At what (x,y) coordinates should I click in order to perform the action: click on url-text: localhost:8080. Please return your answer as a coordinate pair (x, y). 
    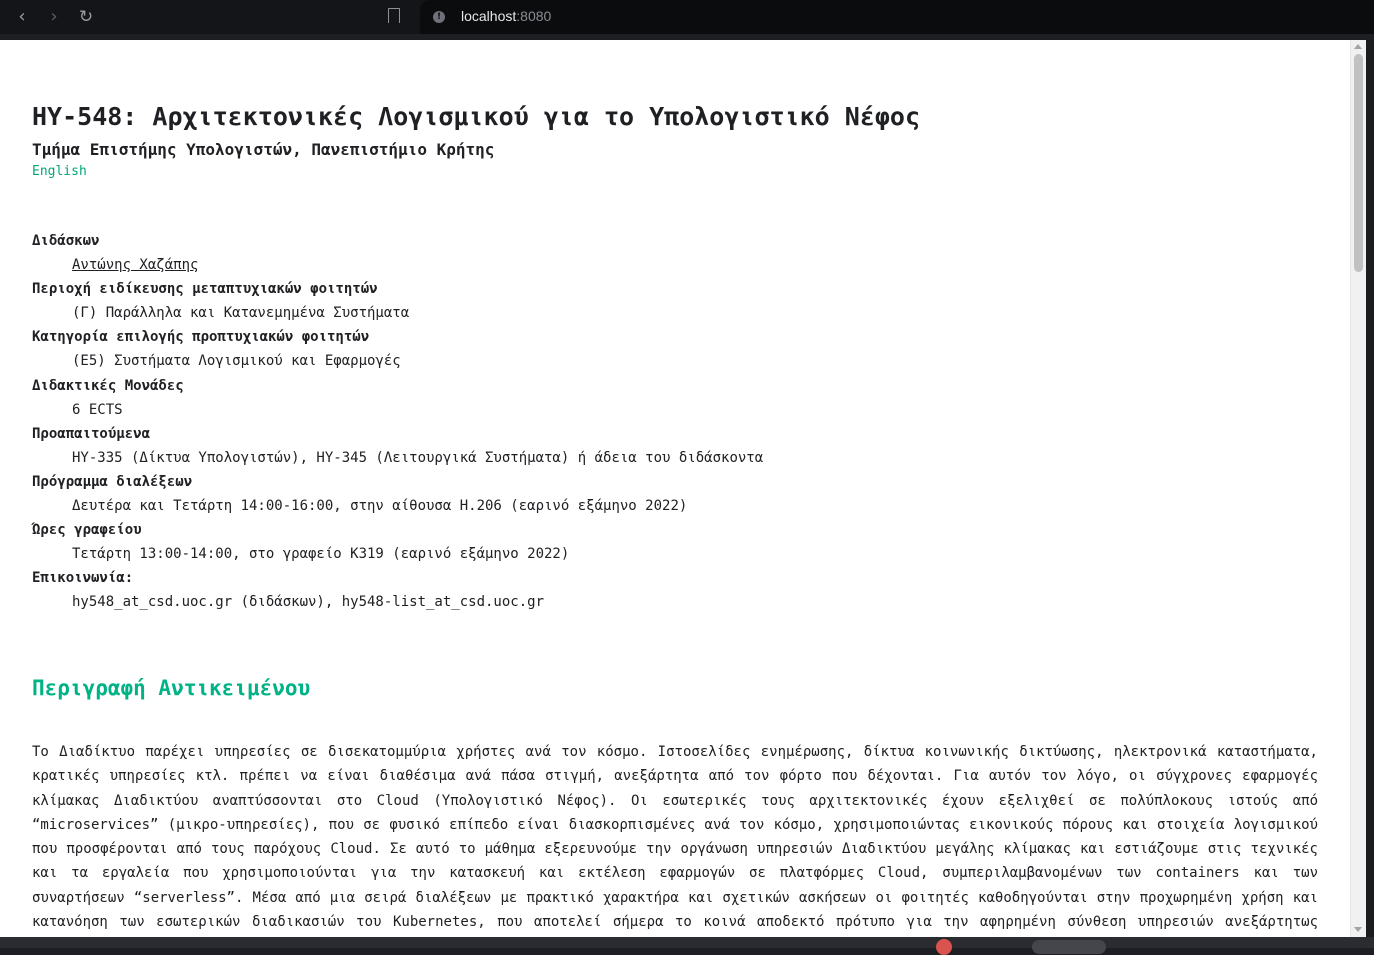
    Looking at the image, I should click on (506, 16).